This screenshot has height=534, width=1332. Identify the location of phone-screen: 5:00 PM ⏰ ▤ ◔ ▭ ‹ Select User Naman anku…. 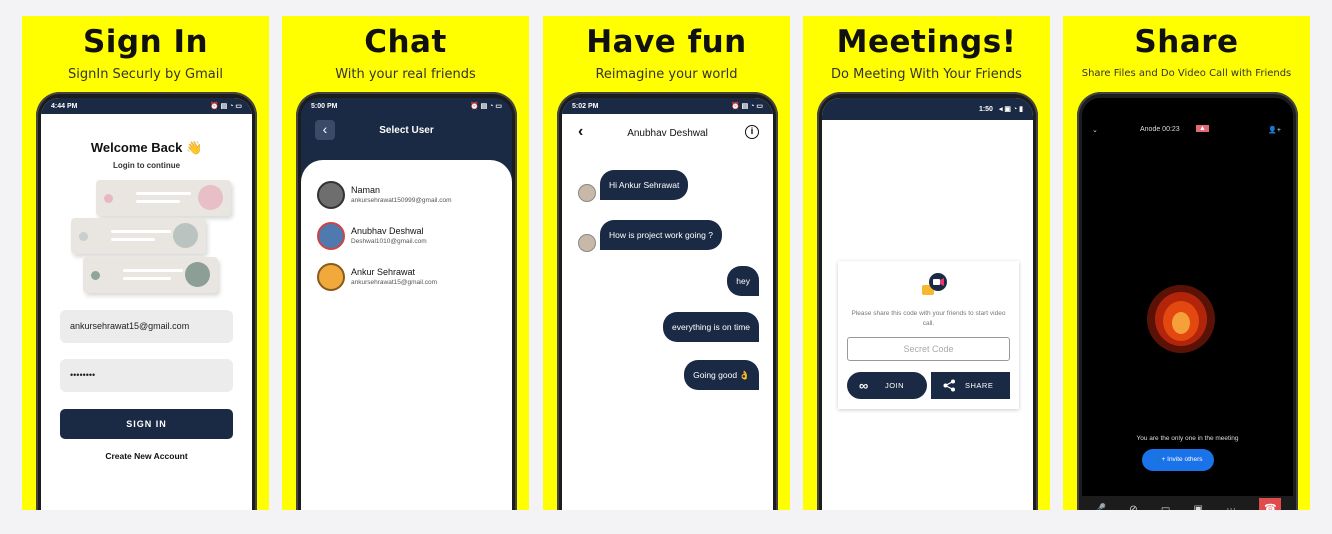
(406, 304).